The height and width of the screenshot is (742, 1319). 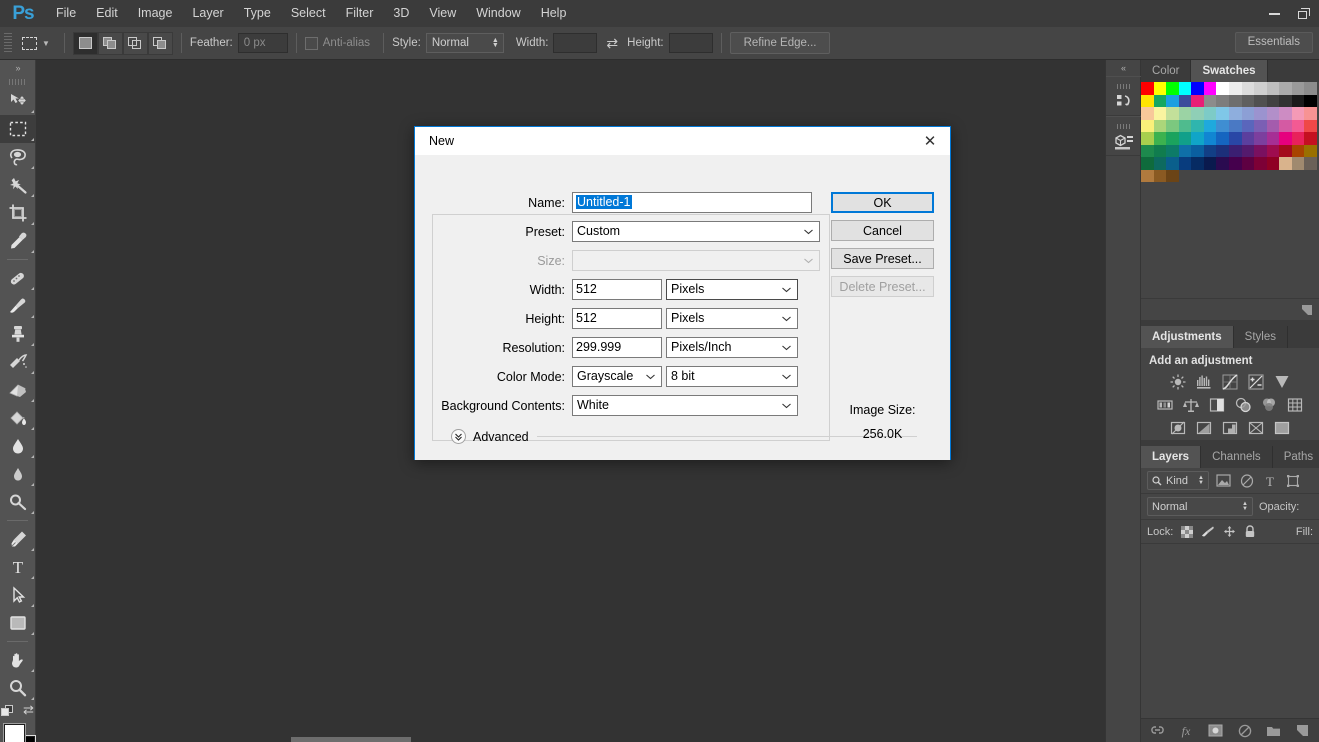 I want to click on eraser-tool, so click(x=18, y=390).